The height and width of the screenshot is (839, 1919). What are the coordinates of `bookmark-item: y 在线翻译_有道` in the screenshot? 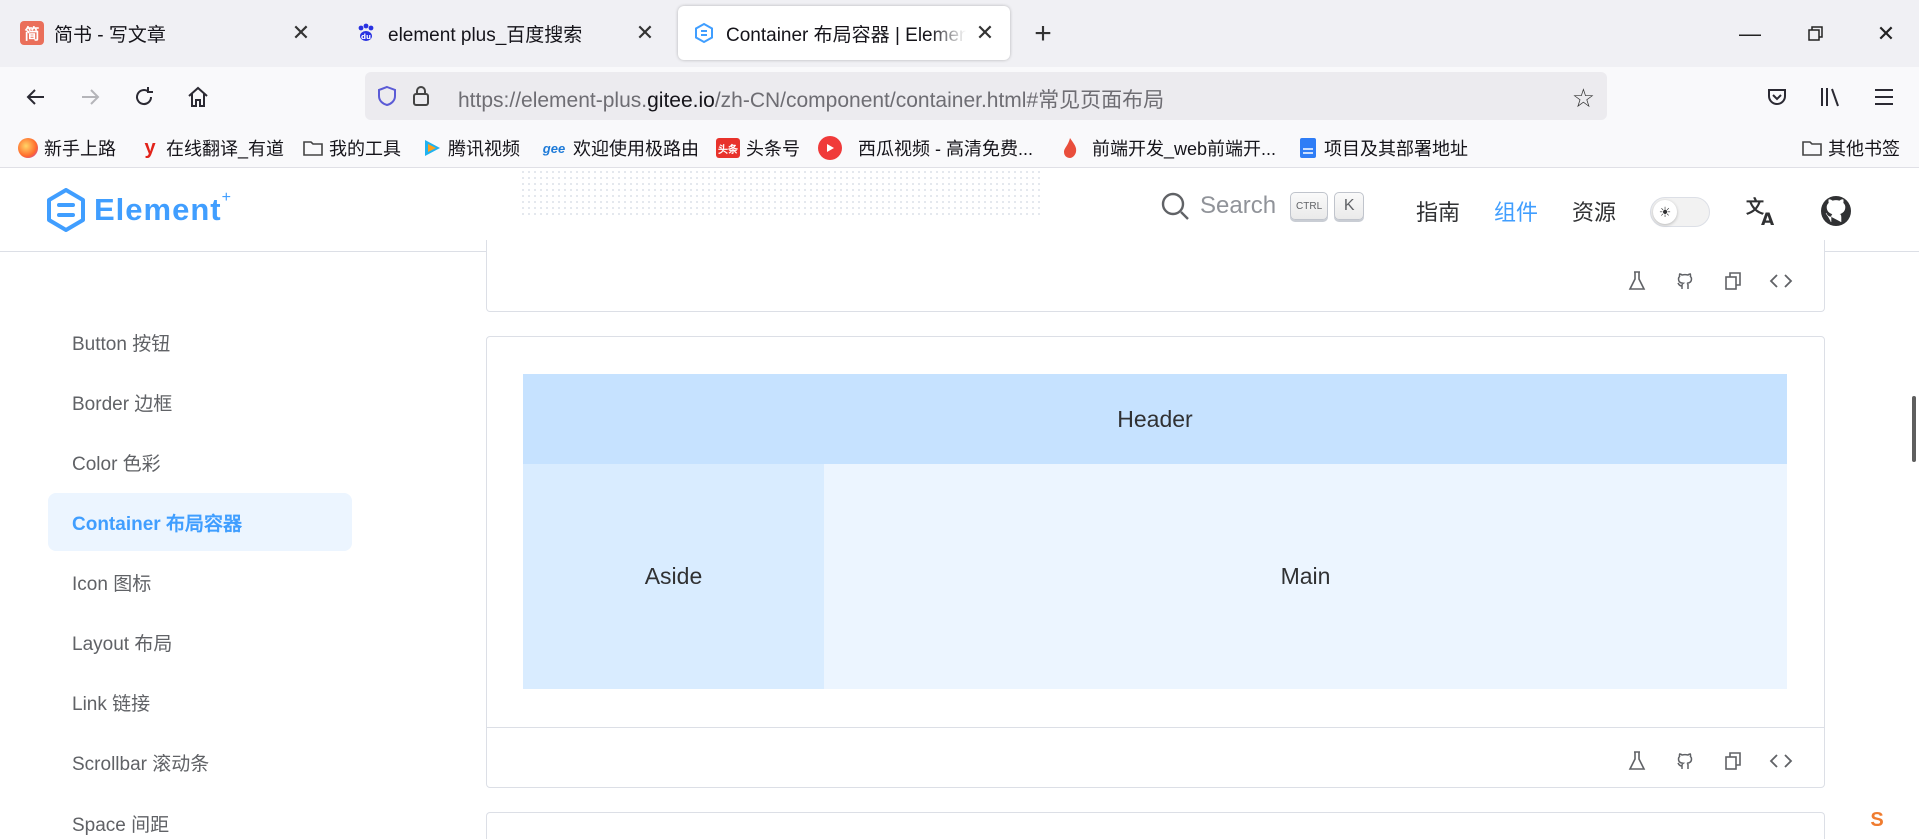 It's located at (212, 148).